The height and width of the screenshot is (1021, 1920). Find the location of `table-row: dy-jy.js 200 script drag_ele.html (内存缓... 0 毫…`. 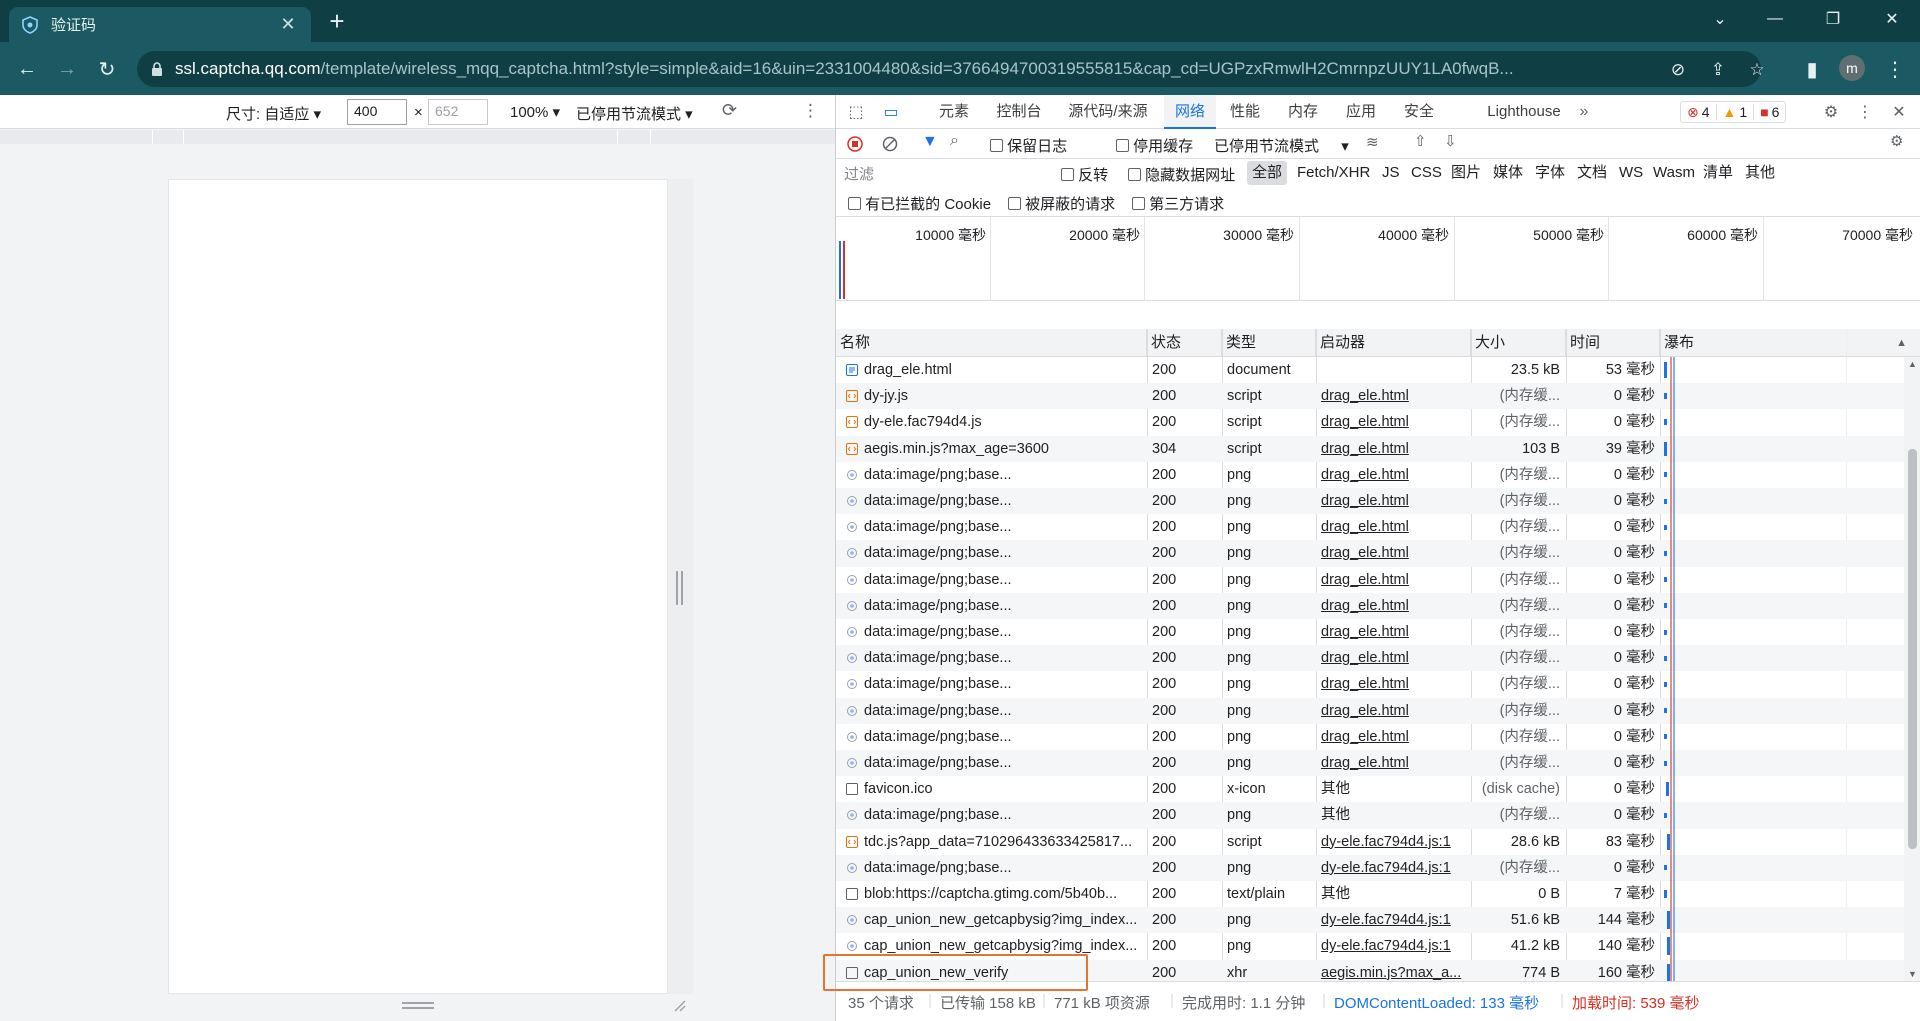

table-row: dy-jy.js 200 script drag_ele.html (内存缓... 0 毫… is located at coordinates (1370, 396).